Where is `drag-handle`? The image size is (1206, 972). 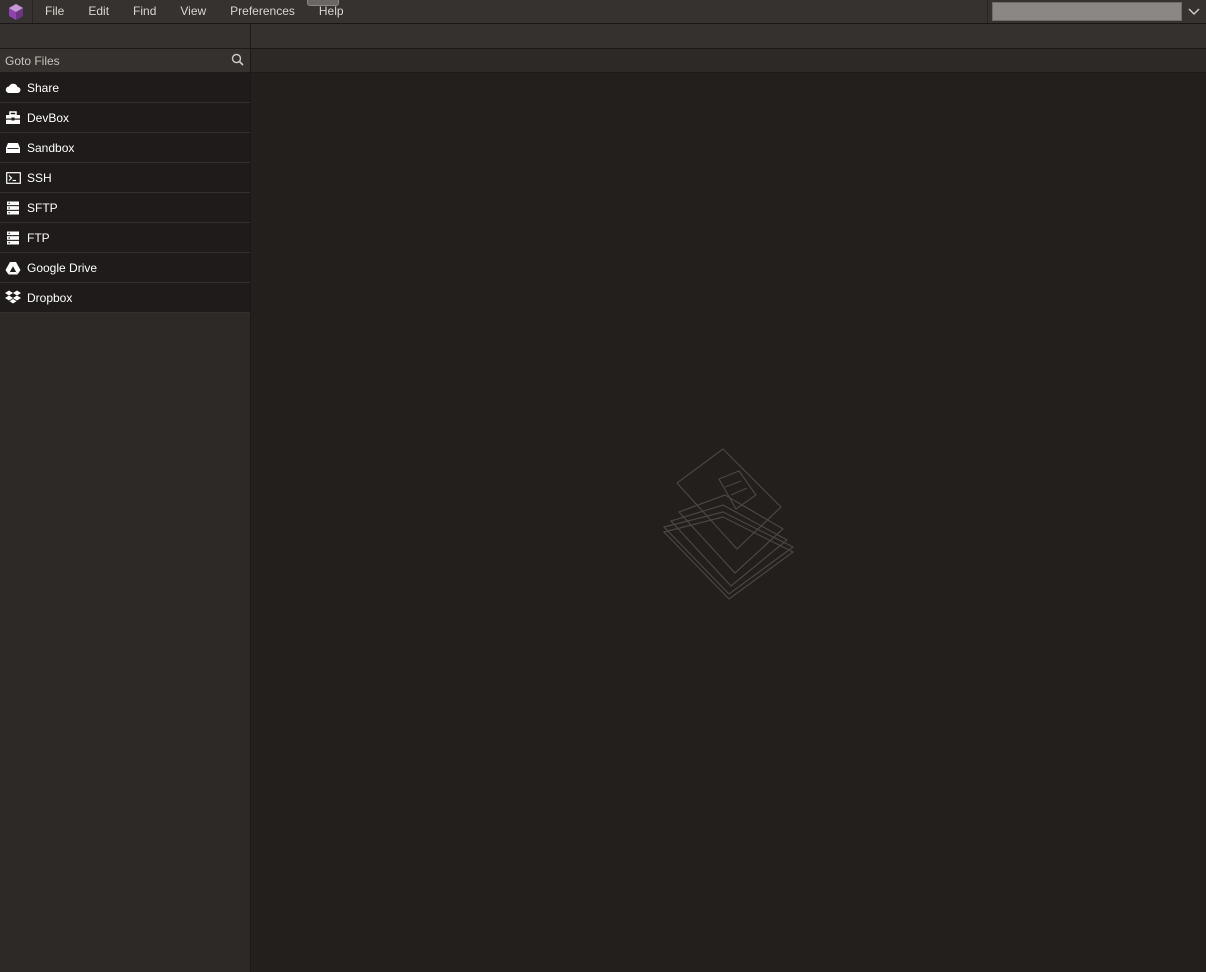 drag-handle is located at coordinates (323, 3).